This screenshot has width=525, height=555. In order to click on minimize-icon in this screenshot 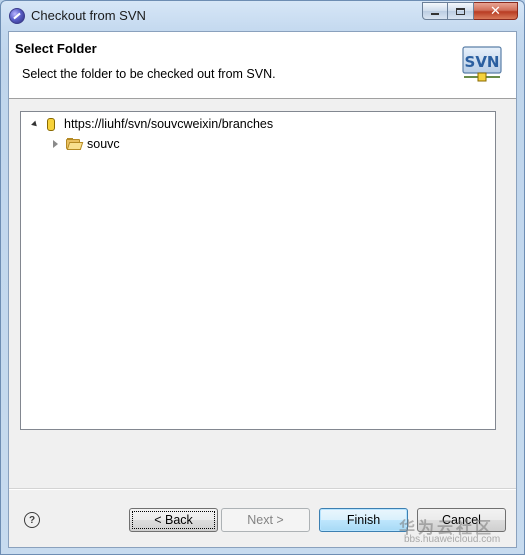, I will do `click(435, 14)`.